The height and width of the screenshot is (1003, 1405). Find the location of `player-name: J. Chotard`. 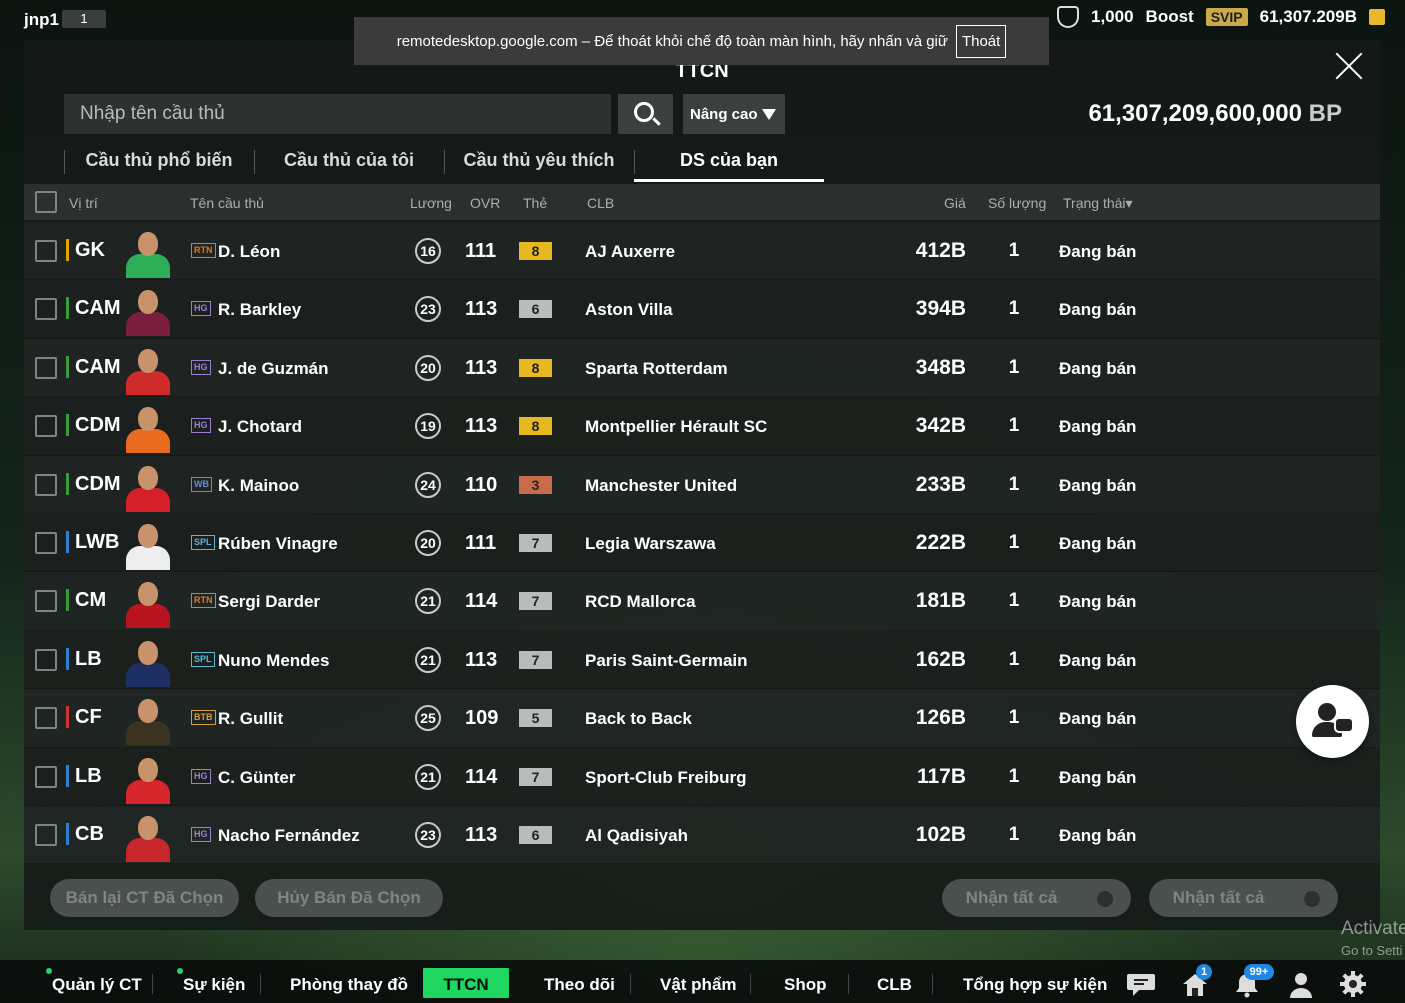

player-name: J. Chotard is located at coordinates (260, 427).